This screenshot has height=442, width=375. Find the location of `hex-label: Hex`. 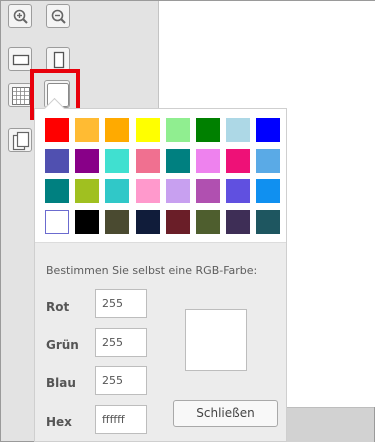

hex-label: Hex is located at coordinates (59, 422).